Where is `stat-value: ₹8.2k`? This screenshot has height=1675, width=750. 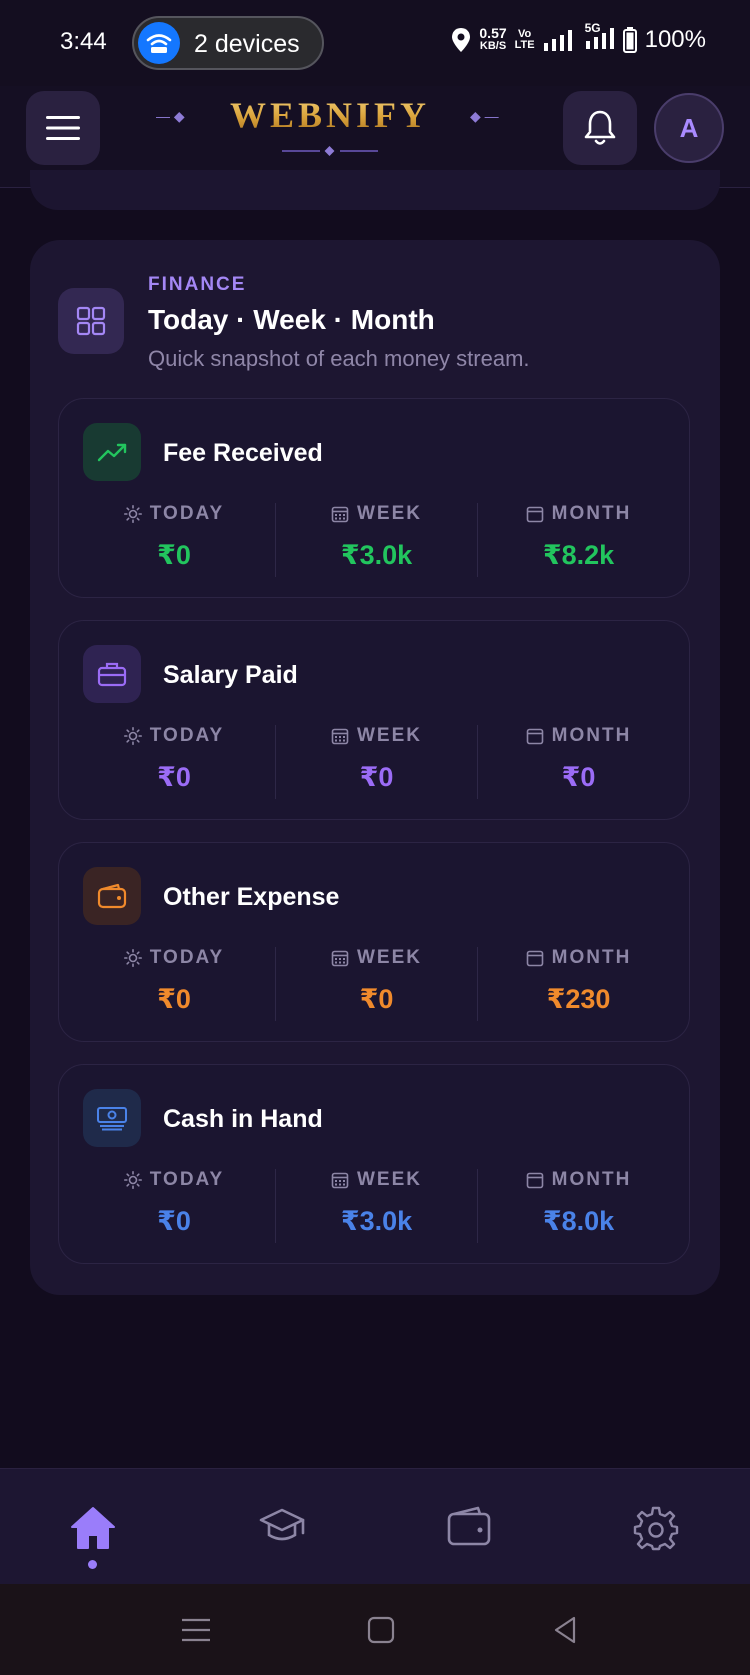
stat-value: ₹8.2k is located at coordinates (578, 555).